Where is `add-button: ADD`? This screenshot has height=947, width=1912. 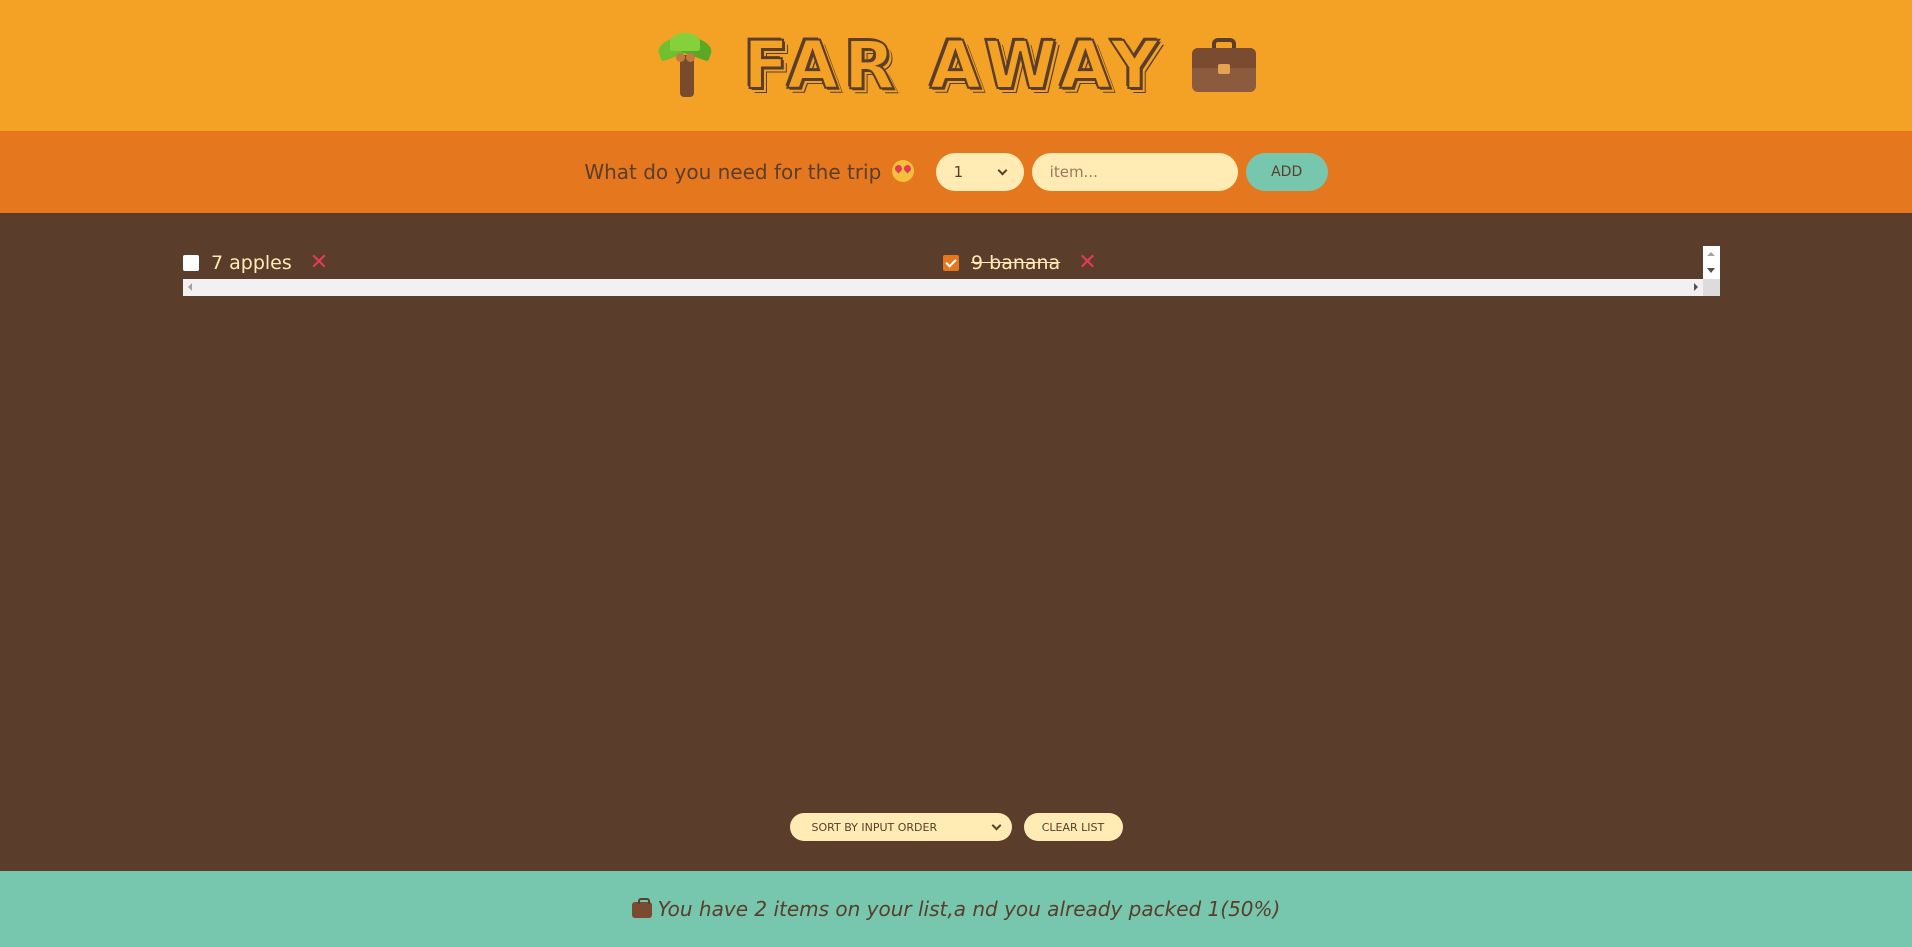
add-button: ADD is located at coordinates (1286, 172).